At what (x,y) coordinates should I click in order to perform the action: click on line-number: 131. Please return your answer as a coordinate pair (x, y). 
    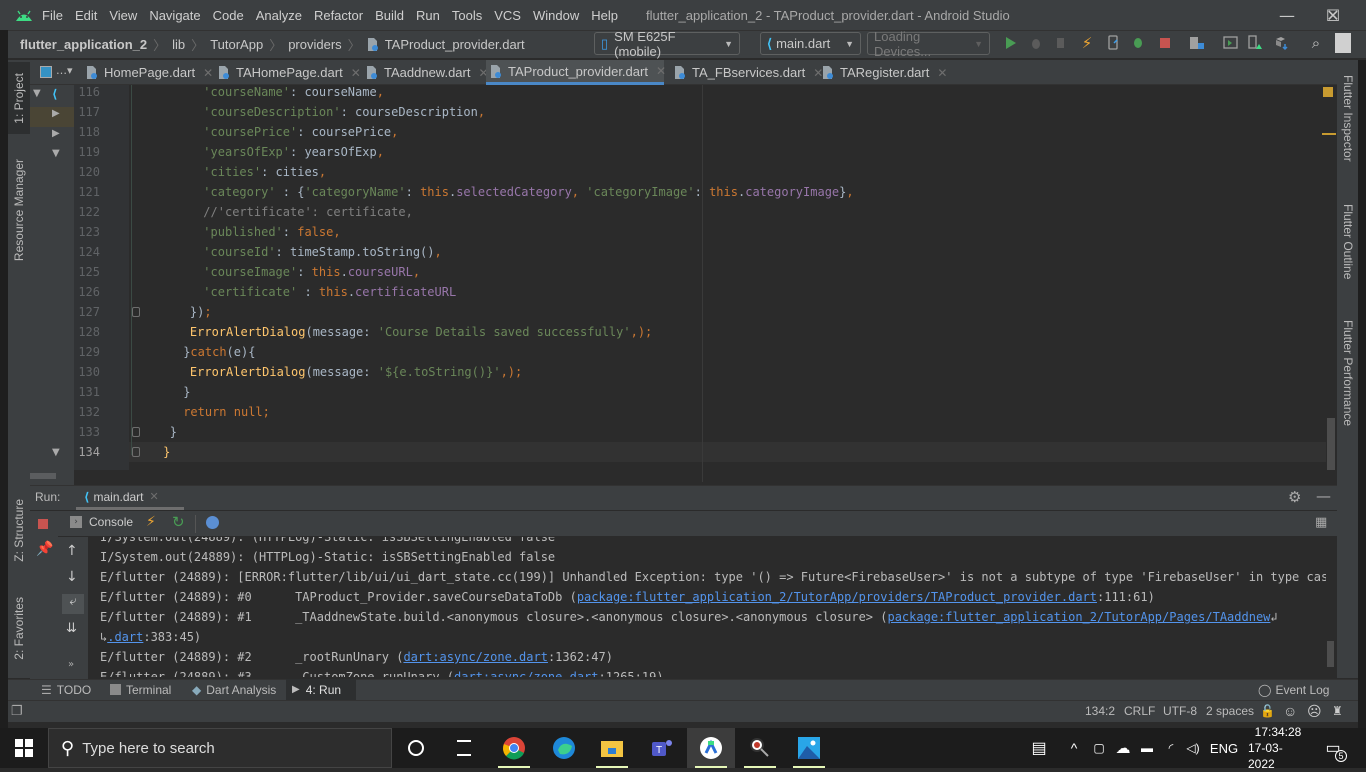
    Looking at the image, I should click on (87, 392).